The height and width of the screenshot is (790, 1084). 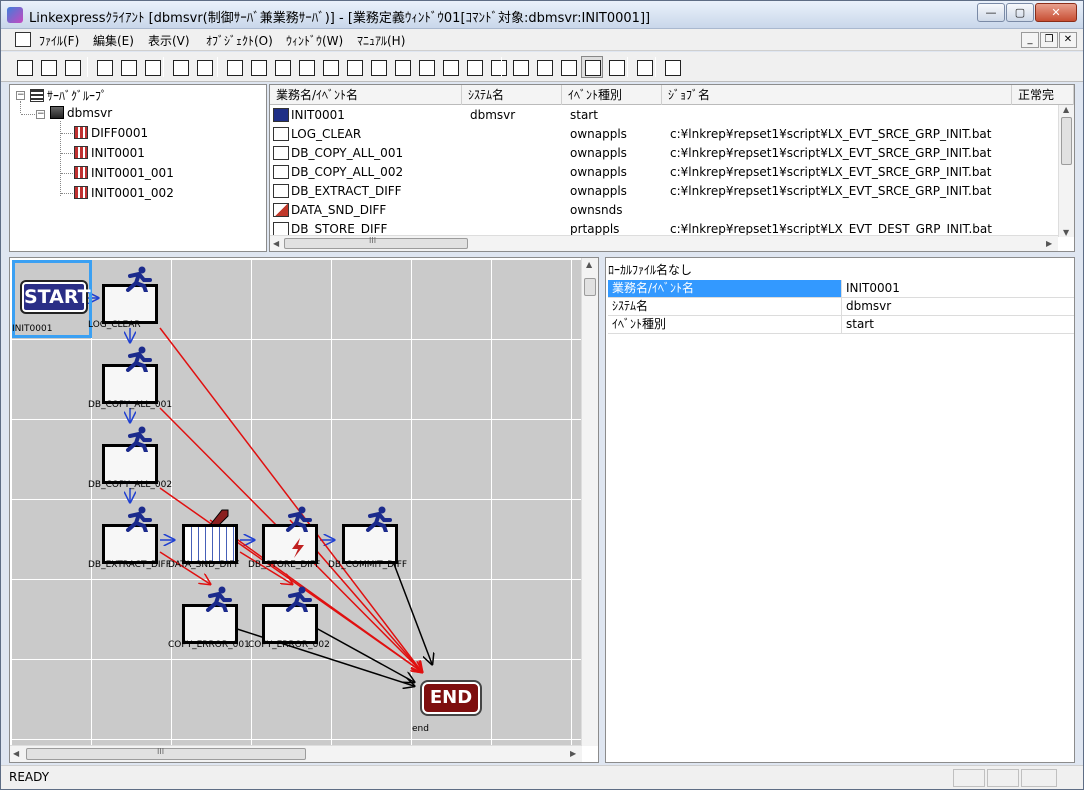 I want to click on property-row: ｼｽﾃﾑ名 dbmsvr, so click(x=841, y=307).